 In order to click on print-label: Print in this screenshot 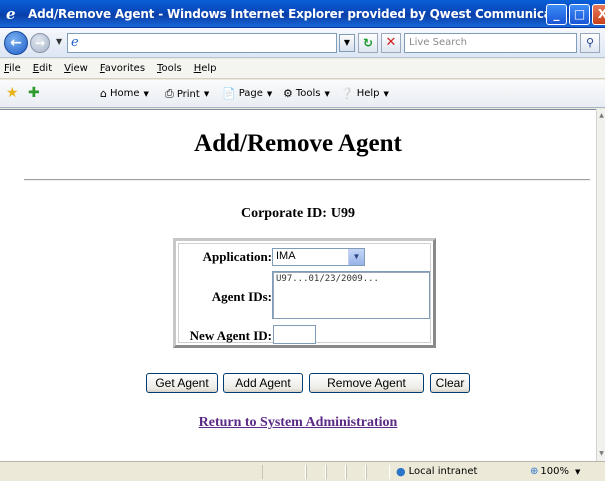, I will do `click(188, 94)`.